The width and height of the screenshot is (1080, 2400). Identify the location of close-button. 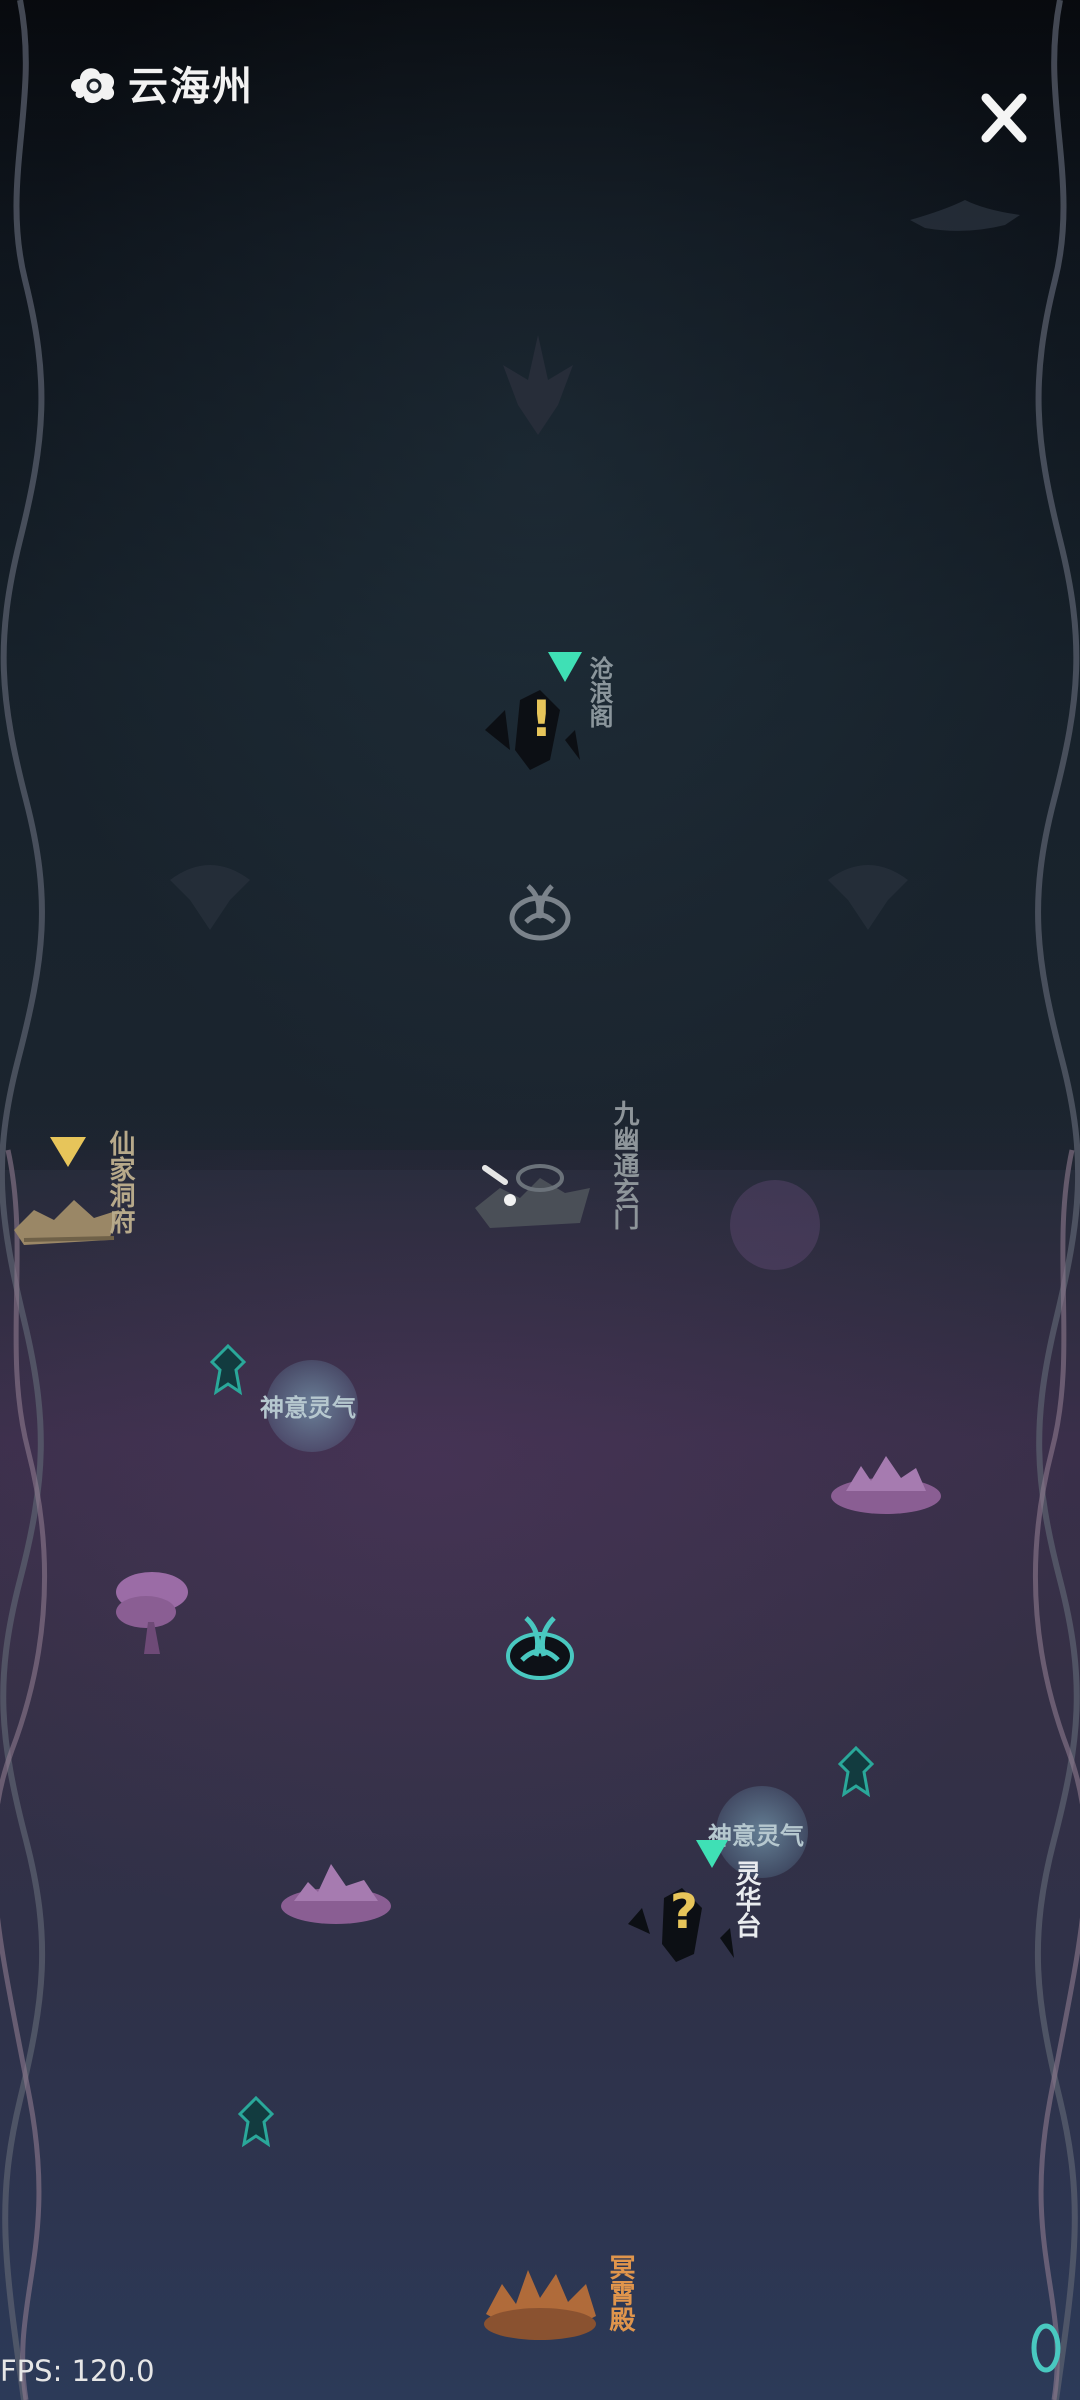
(1004, 118).